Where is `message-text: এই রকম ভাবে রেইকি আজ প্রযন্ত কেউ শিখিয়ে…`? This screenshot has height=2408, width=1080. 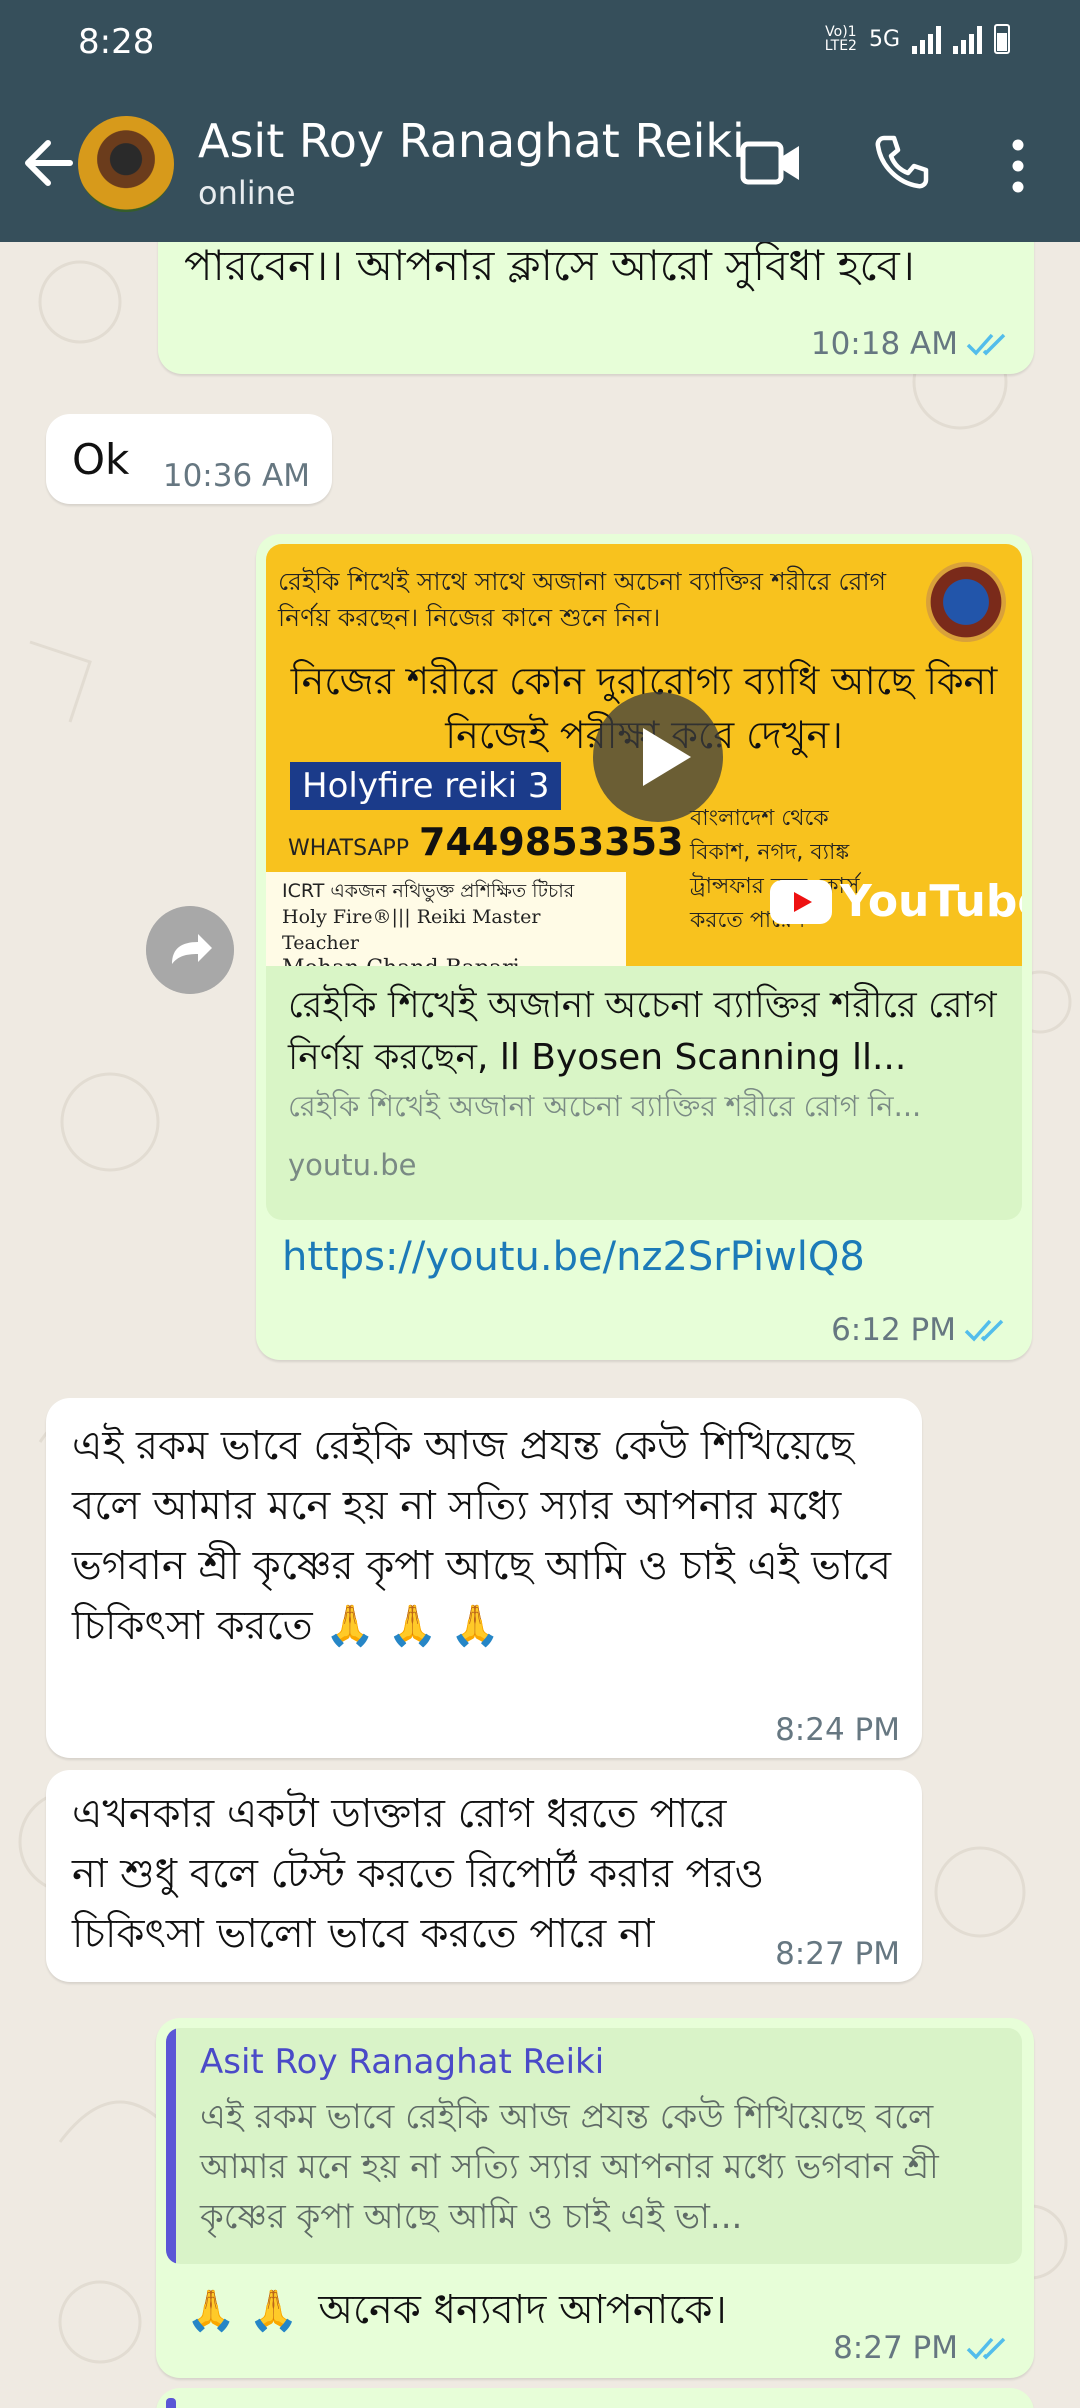 message-text: এই রকম ভাবে রেইকি আজ প্রযন্ত কেউ শিখিয়ে… is located at coordinates (482, 1536).